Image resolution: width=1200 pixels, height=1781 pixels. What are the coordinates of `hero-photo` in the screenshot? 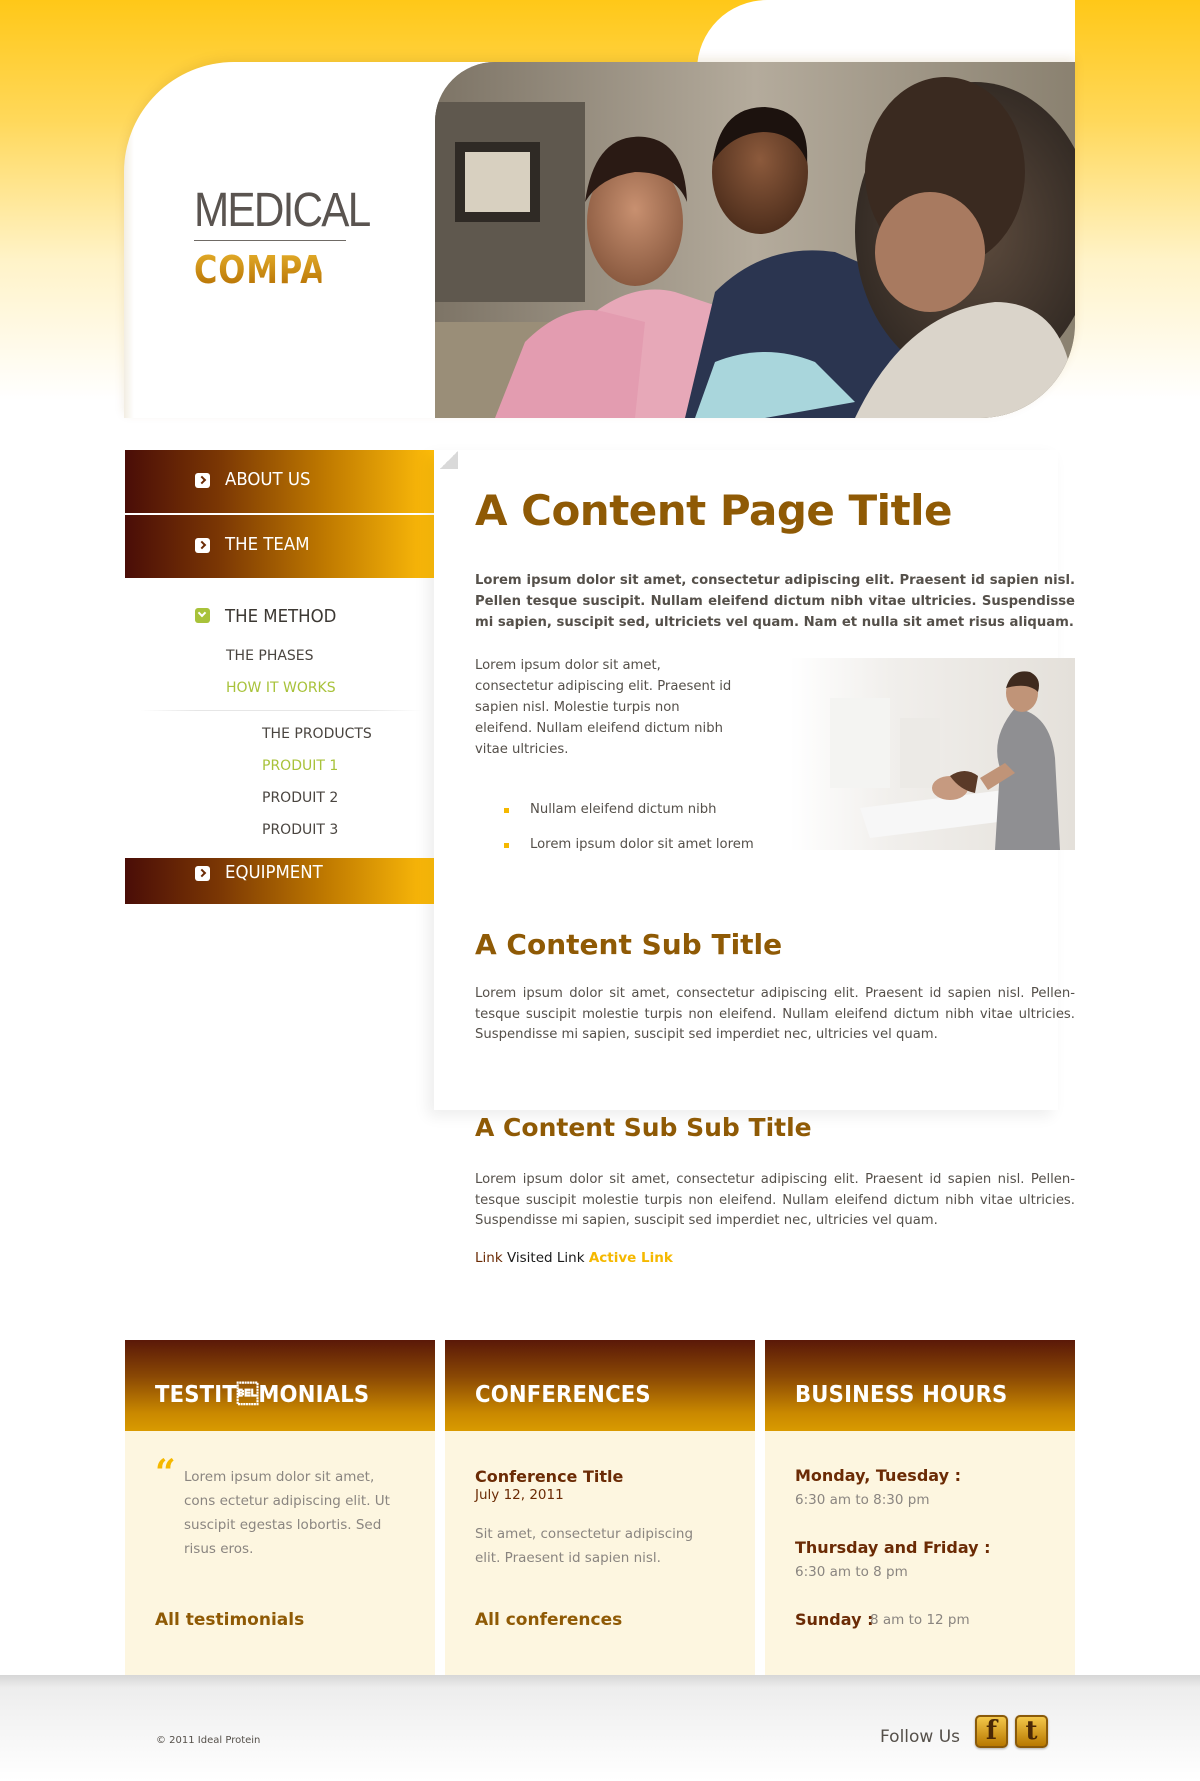 It's located at (755, 240).